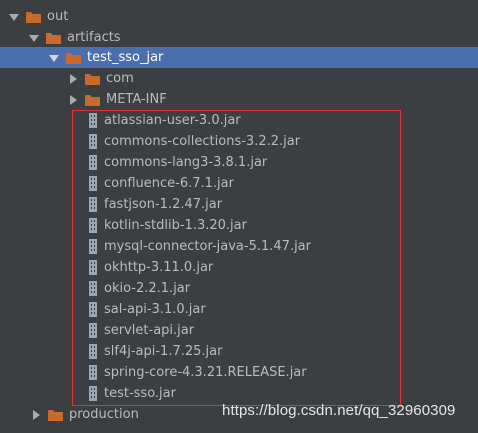  Describe the element at coordinates (136, 99) in the screenshot. I see `tree-node-label: META-INF` at that location.